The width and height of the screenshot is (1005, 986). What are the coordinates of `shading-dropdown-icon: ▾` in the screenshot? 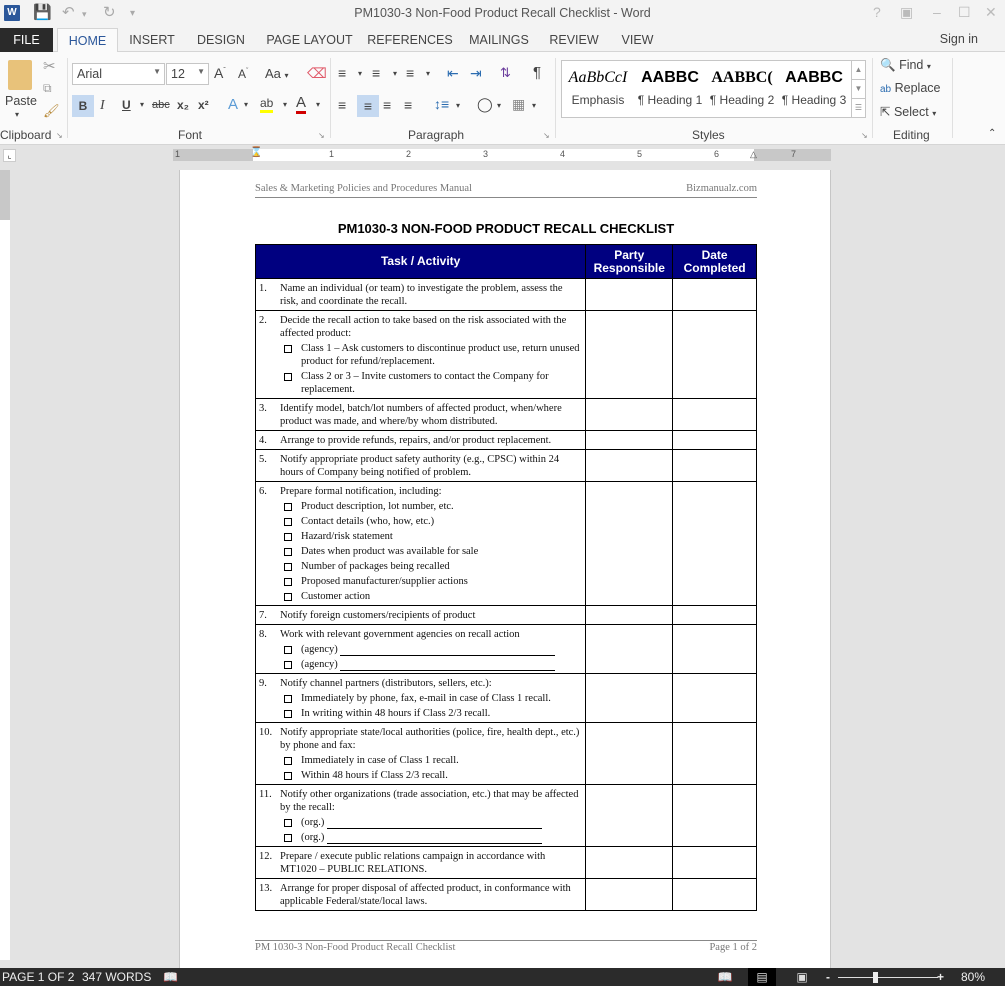 It's located at (499, 105).